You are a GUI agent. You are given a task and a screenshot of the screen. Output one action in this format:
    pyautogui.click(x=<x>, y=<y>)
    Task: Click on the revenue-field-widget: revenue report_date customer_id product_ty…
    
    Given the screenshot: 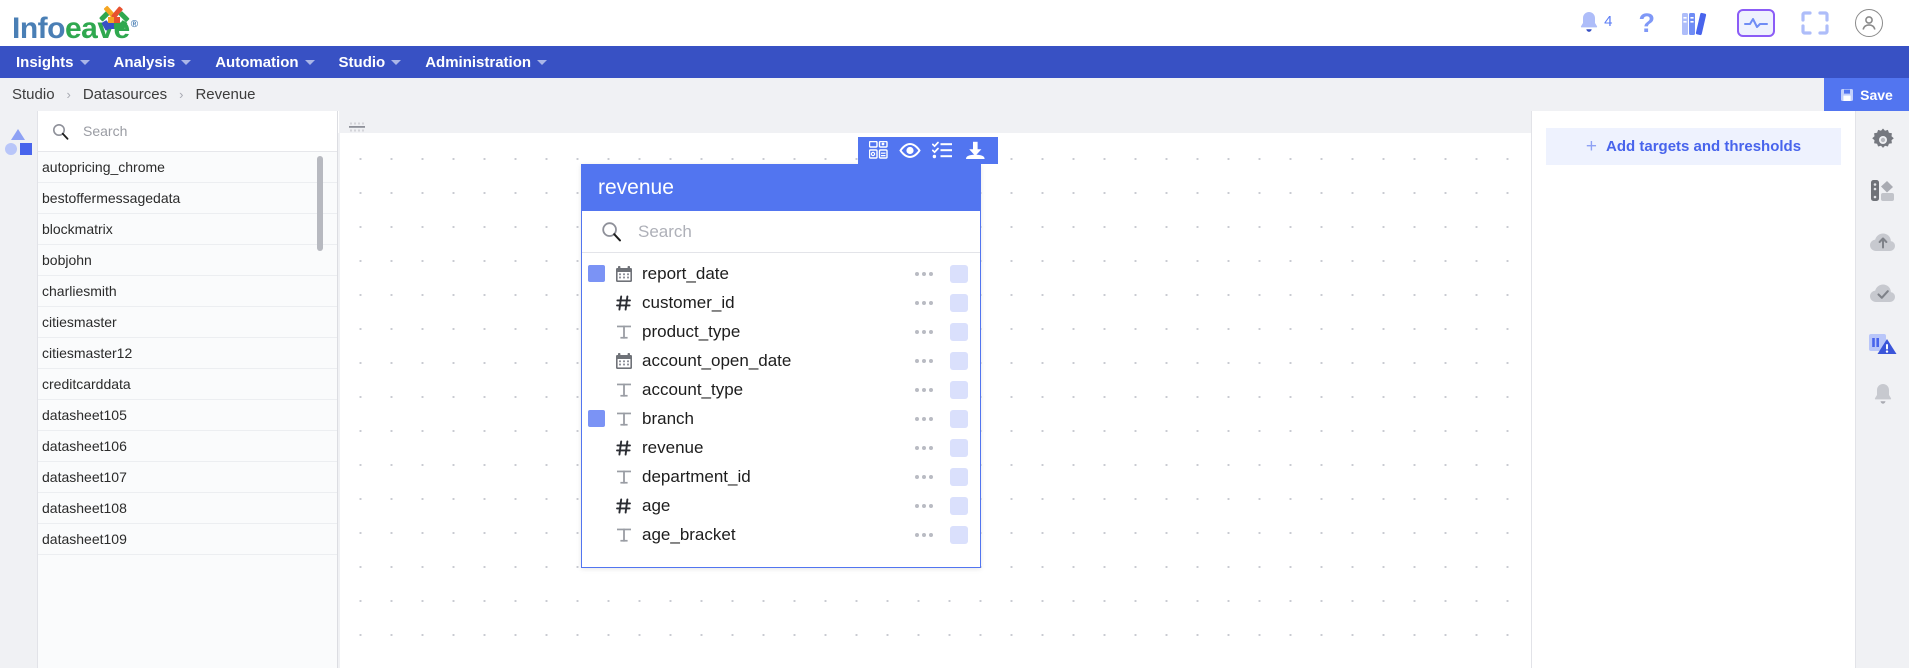 What is the action you would take?
    pyautogui.click(x=781, y=366)
    